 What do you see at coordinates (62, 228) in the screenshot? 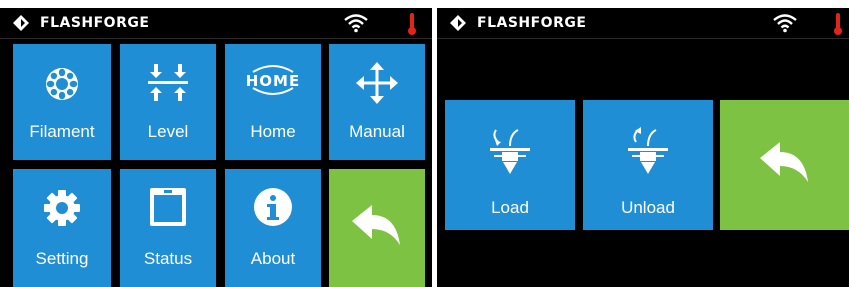
I see `setting-tile: Setting` at bounding box center [62, 228].